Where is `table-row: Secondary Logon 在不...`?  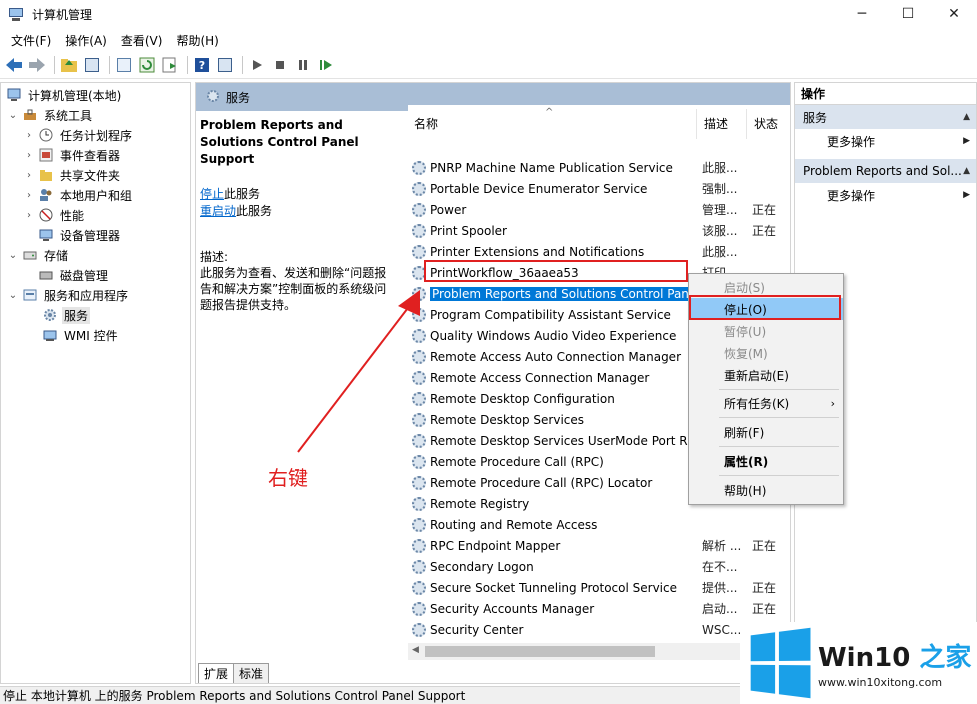 table-row: Secondary Logon 在不... is located at coordinates (599, 566).